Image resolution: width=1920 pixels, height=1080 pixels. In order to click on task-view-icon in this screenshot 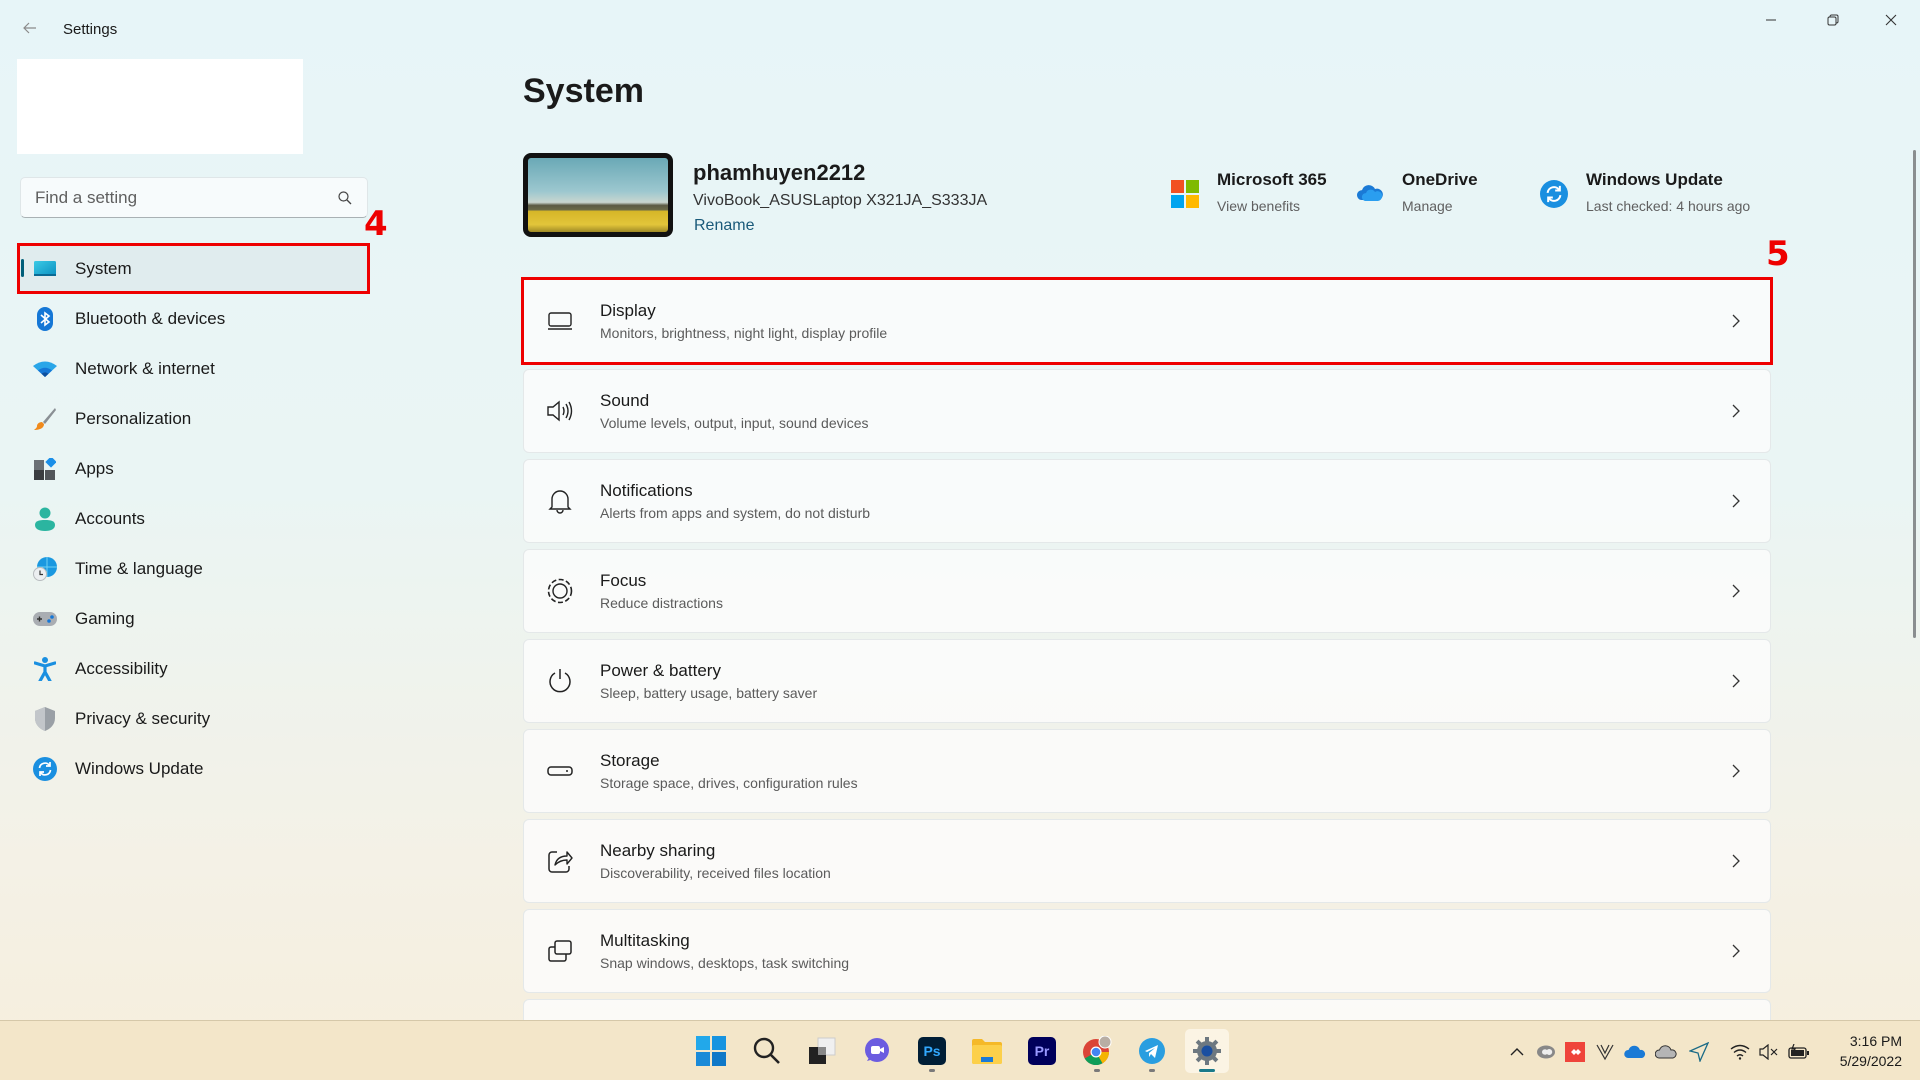, I will do `click(822, 1050)`.